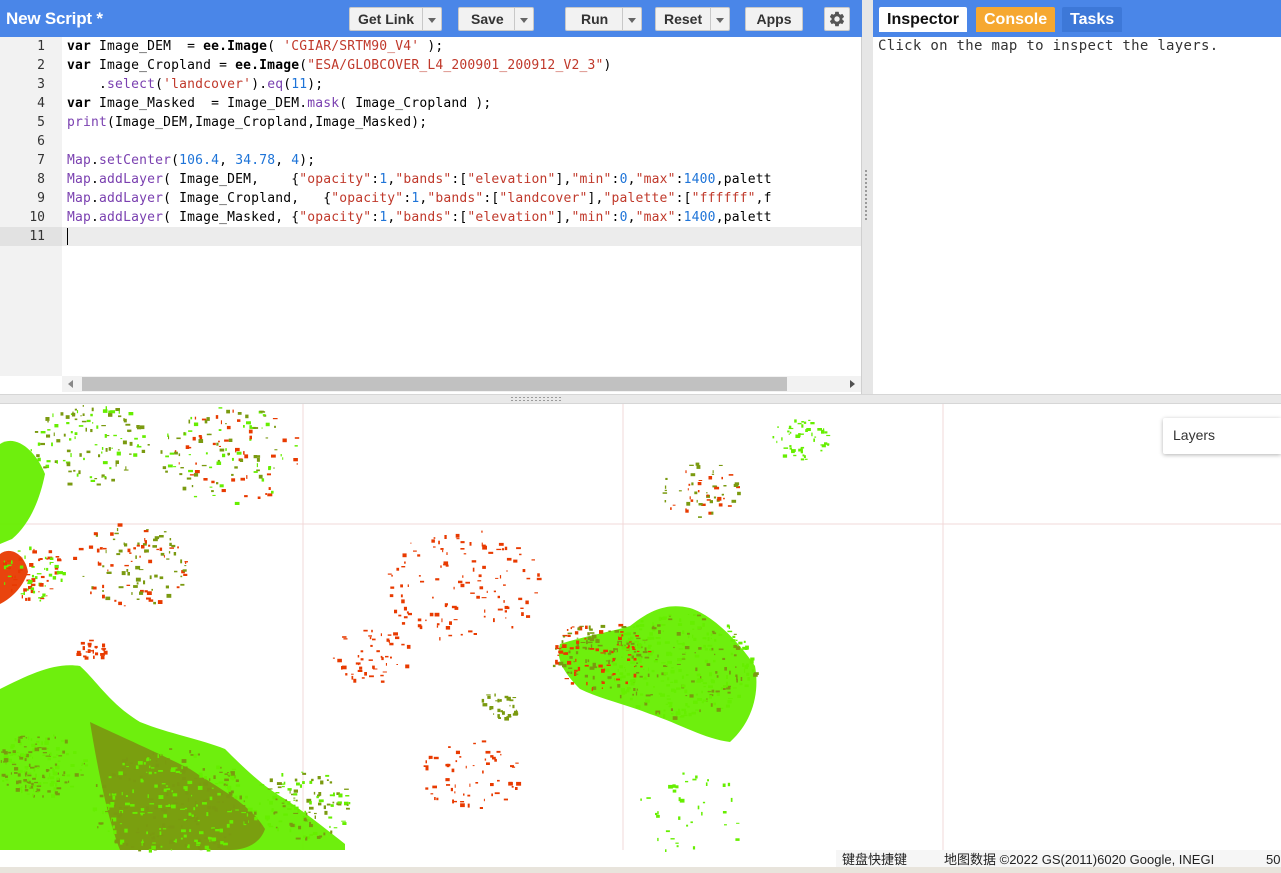 The height and width of the screenshot is (873, 1281). I want to click on save-label: Save, so click(487, 19).